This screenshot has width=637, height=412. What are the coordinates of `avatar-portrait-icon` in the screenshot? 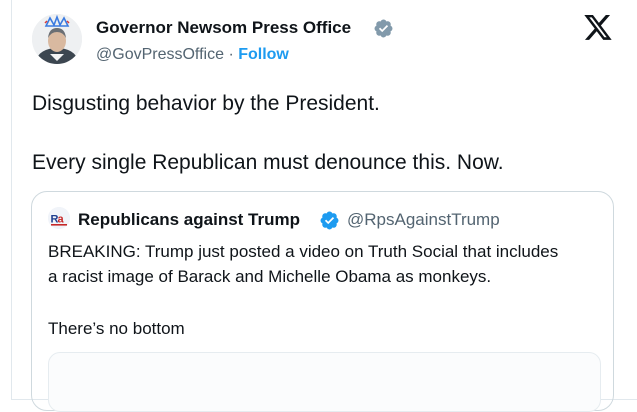 It's located at (57, 39).